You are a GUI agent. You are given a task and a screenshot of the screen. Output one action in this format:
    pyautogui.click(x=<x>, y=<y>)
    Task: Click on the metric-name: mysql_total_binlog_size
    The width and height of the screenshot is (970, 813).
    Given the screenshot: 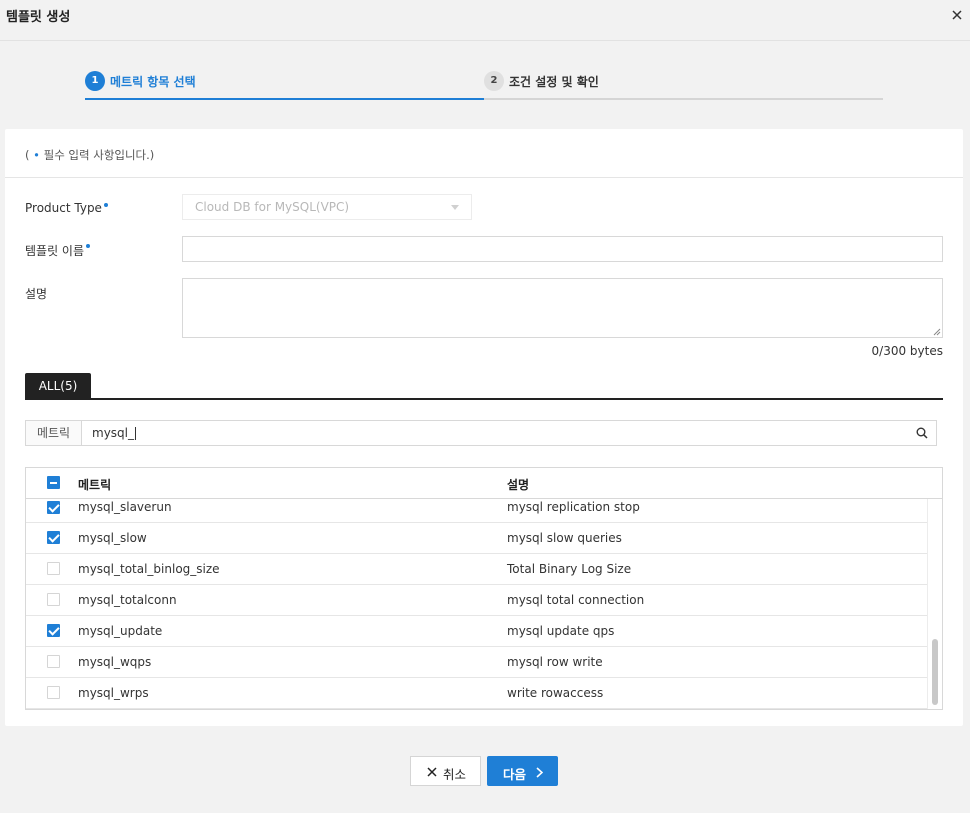 What is the action you would take?
    pyautogui.click(x=149, y=569)
    